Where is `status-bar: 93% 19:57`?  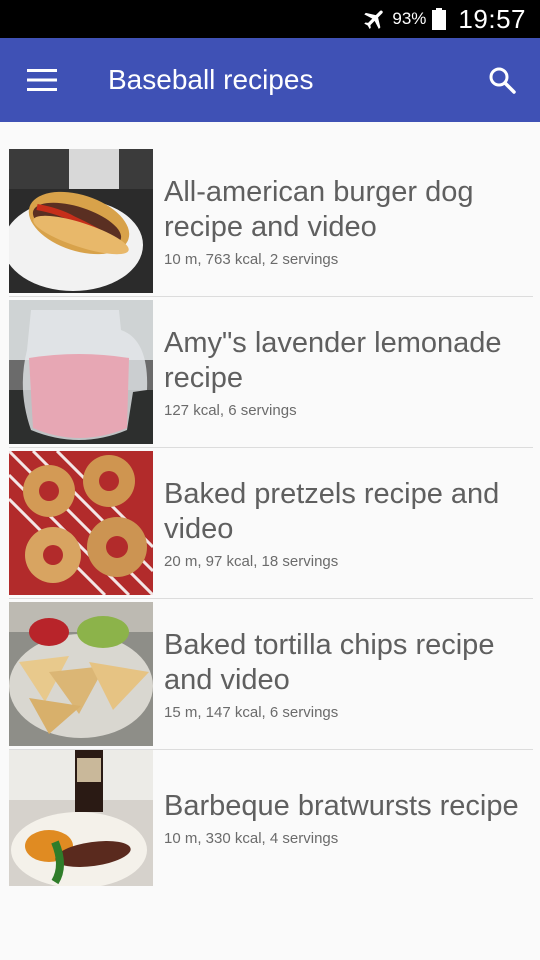
status-bar: 93% 19:57 is located at coordinates (270, 19).